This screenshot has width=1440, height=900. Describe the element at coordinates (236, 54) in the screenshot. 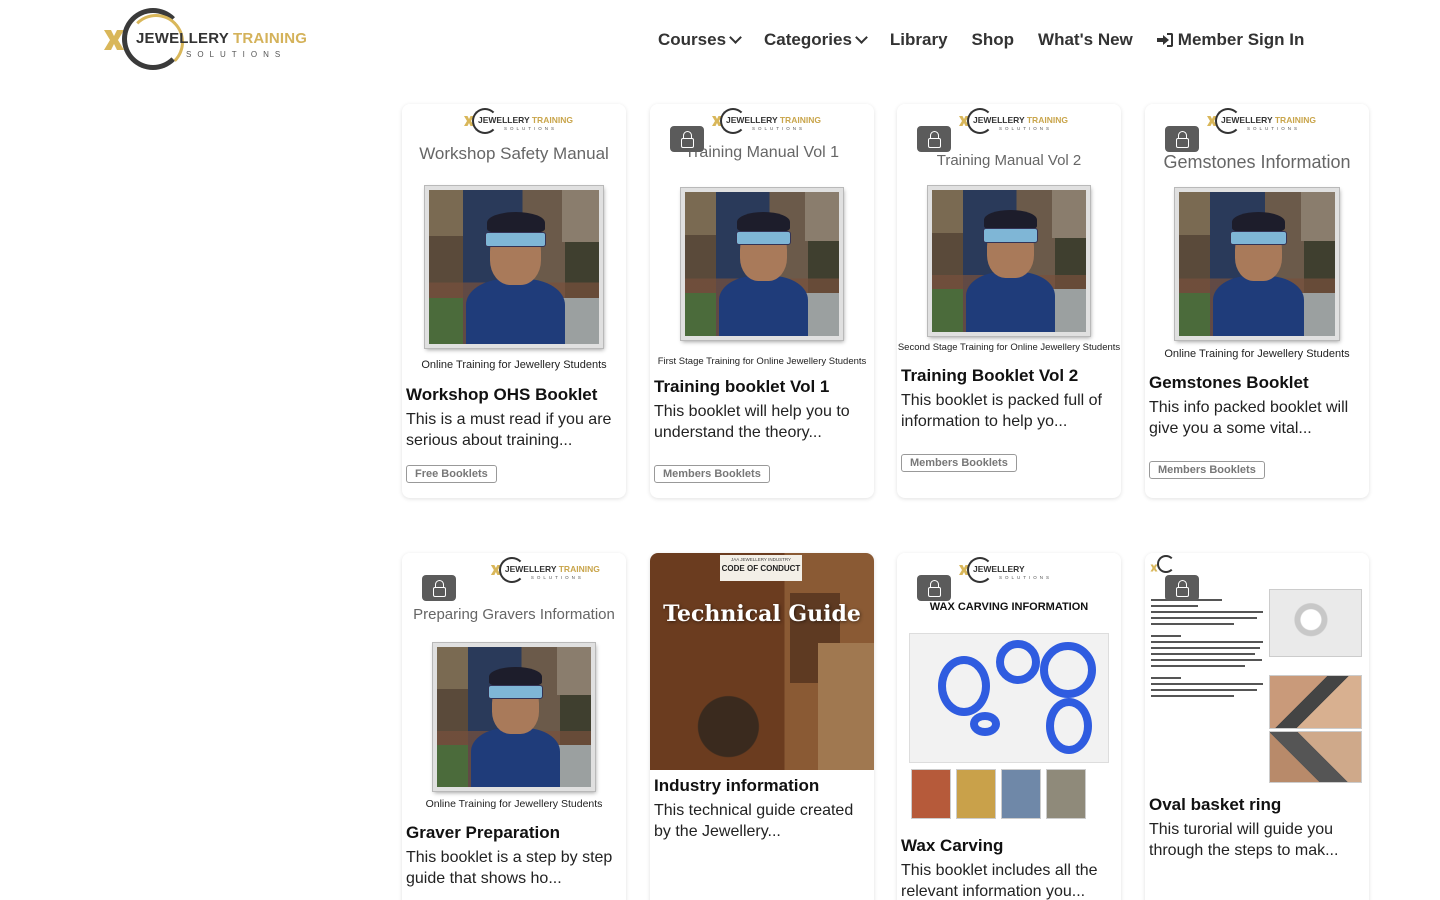

I see `logo-subtitle: SOLUTIONS` at that location.